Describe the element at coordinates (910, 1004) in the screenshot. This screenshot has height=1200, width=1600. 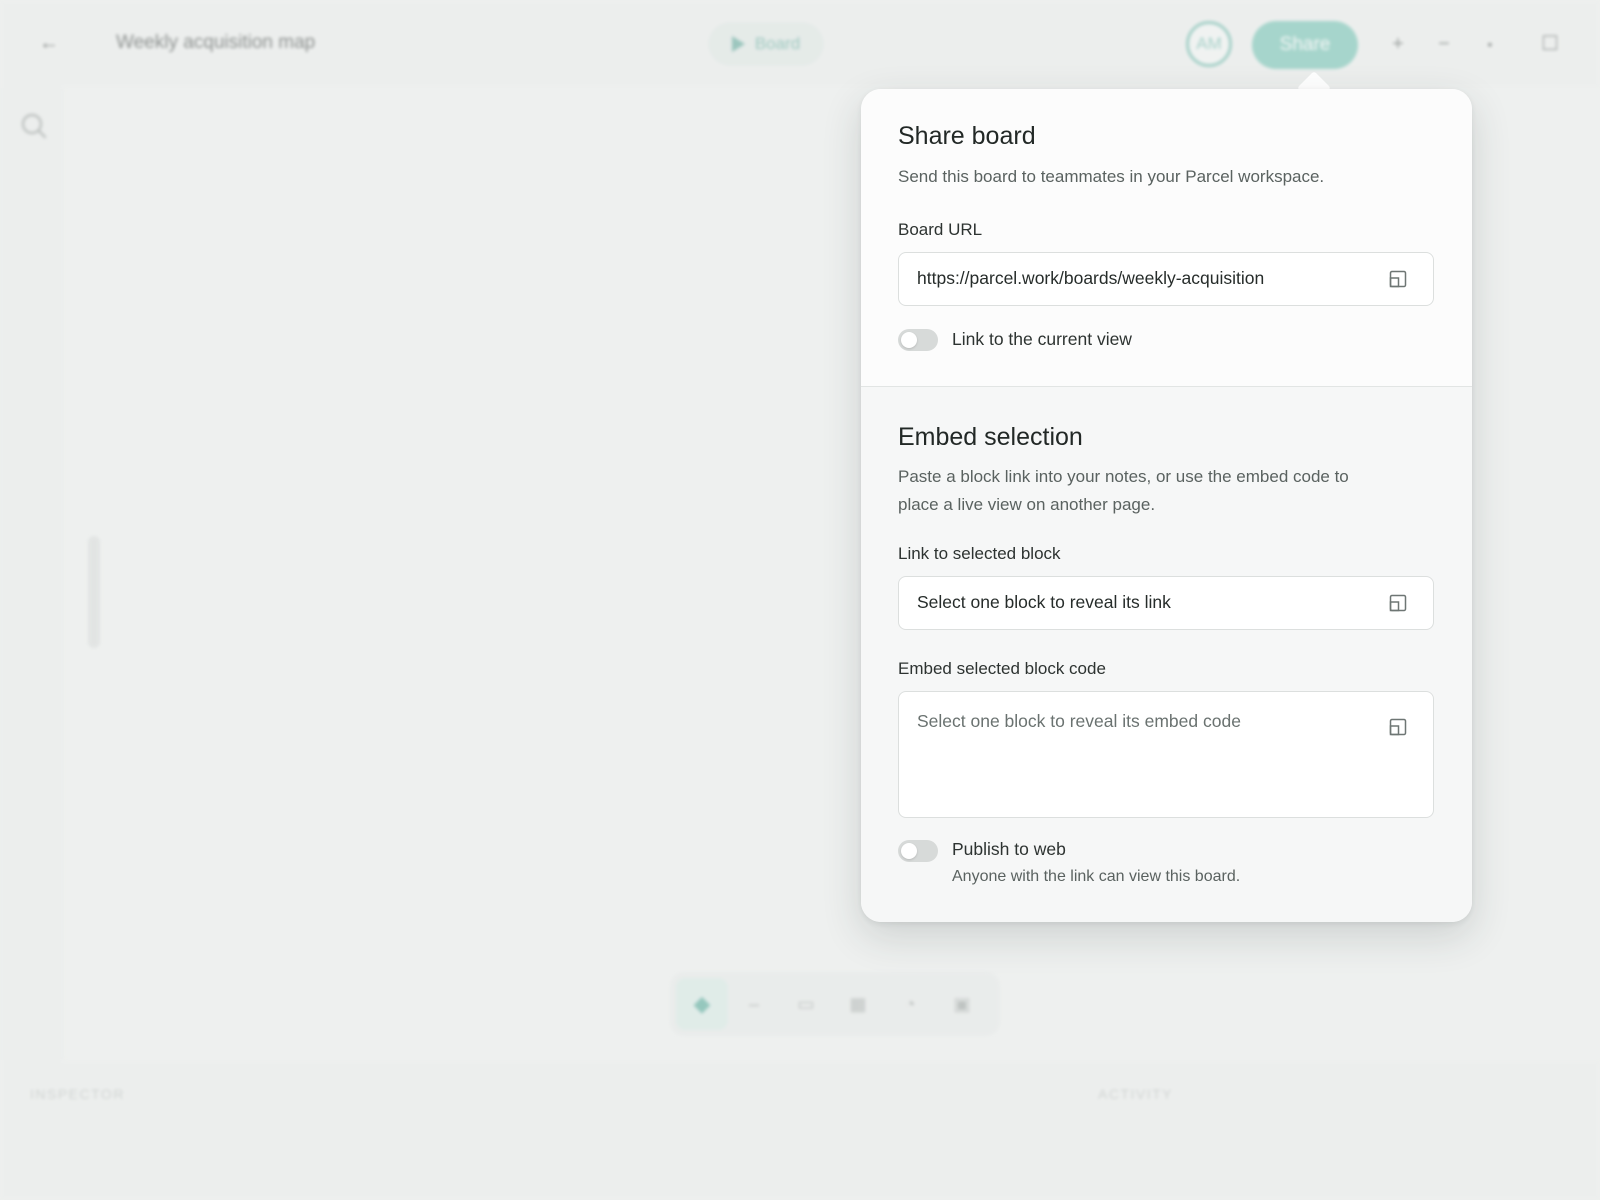
I see `chart-tool: ◔` at that location.